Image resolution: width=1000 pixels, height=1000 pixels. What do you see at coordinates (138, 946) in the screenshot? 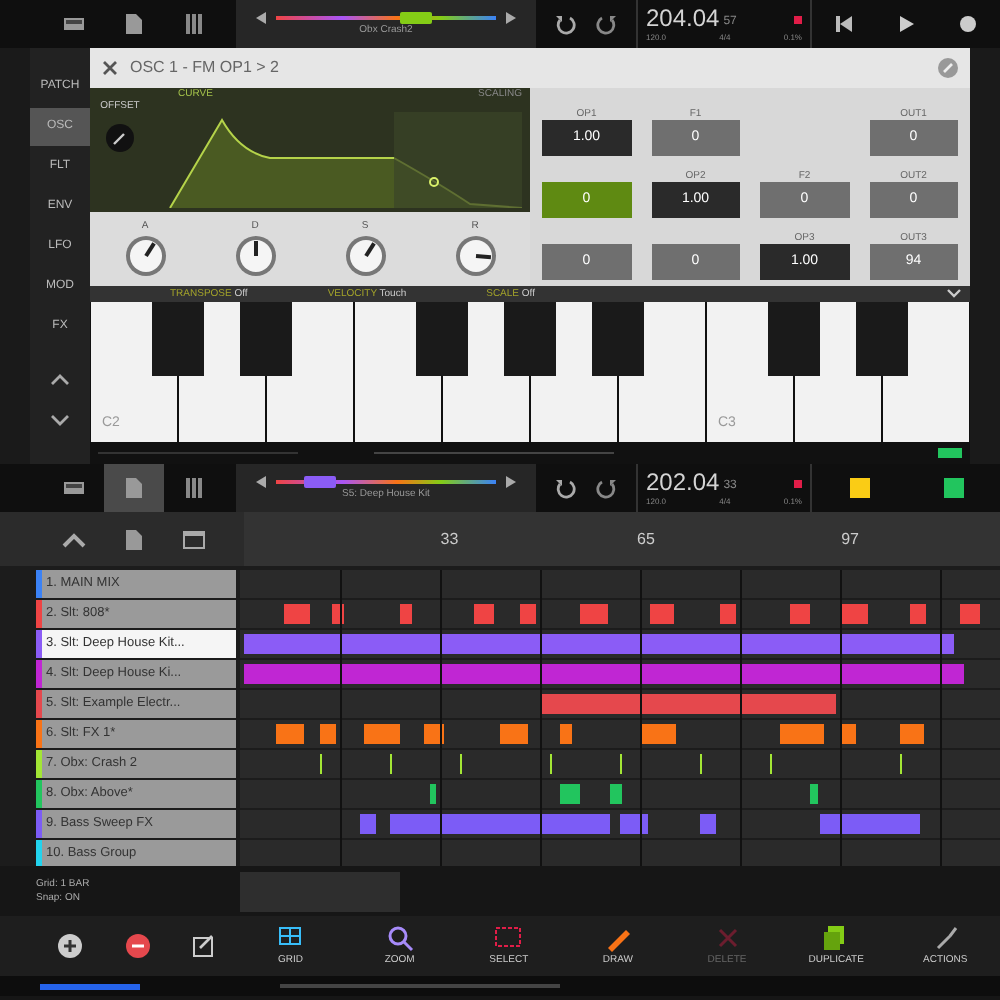
I see `remove-icon` at bounding box center [138, 946].